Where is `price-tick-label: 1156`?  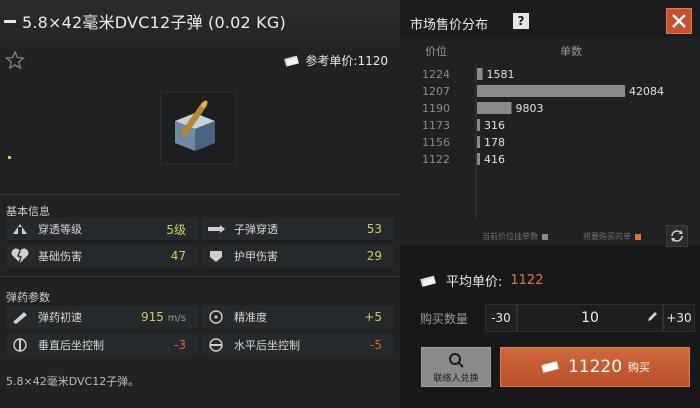
price-tick-label: 1156 is located at coordinates (436, 142).